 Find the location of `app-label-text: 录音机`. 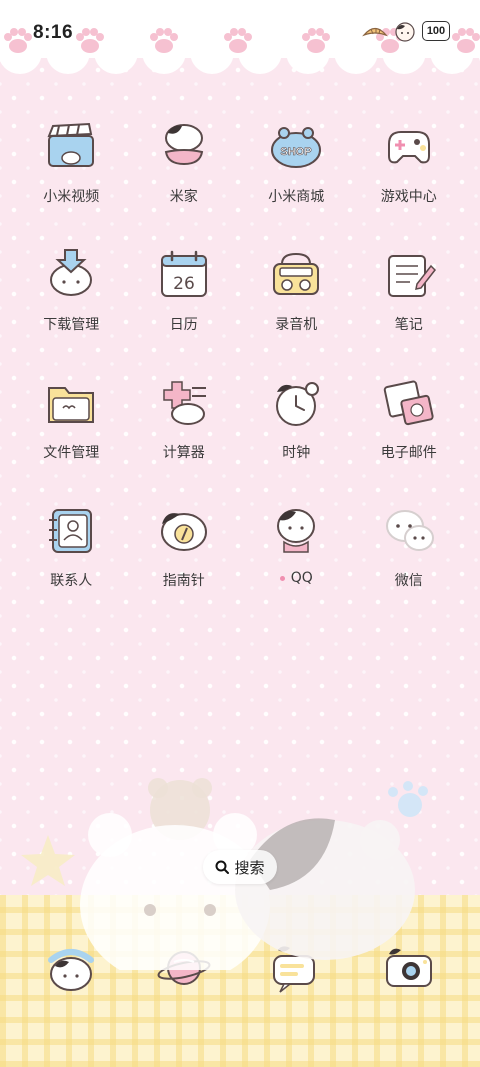

app-label-text: 录音机 is located at coordinates (296, 325).